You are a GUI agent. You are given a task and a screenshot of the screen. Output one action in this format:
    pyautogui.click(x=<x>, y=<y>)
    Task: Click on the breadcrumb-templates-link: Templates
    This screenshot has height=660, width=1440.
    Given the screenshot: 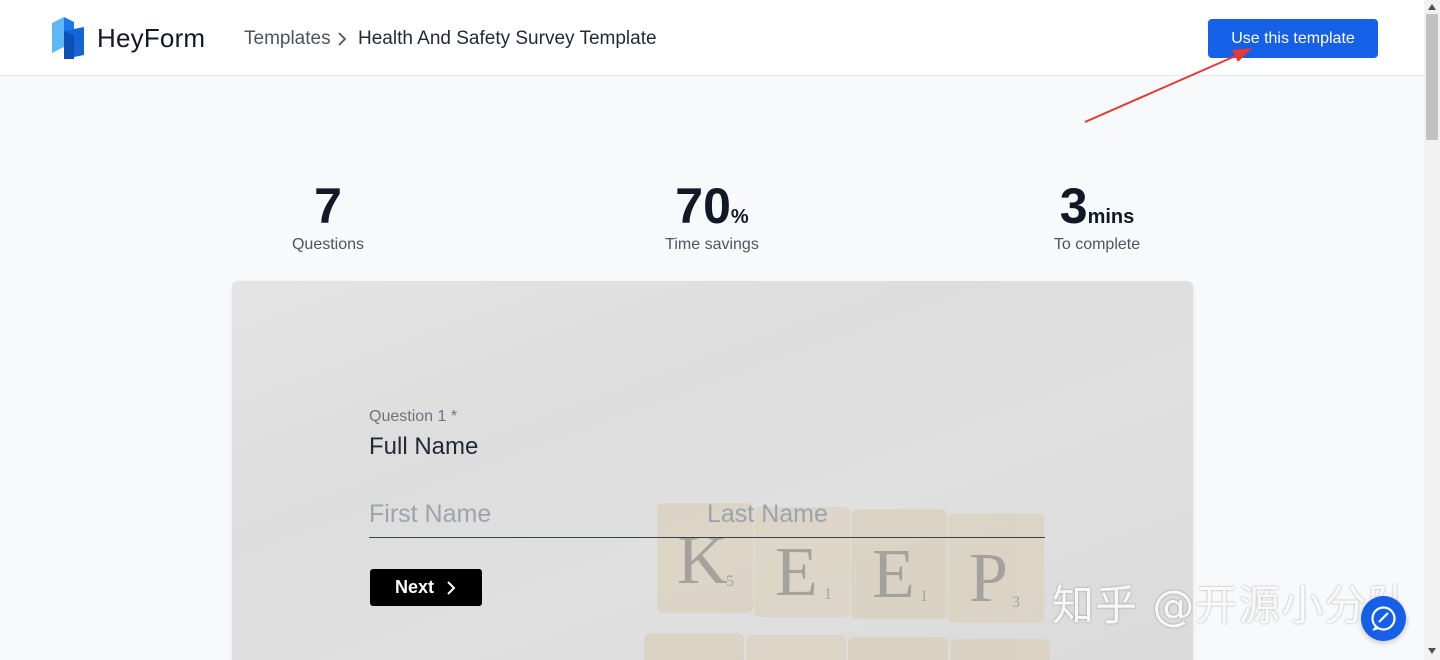 What is the action you would take?
    pyautogui.click(x=287, y=39)
    